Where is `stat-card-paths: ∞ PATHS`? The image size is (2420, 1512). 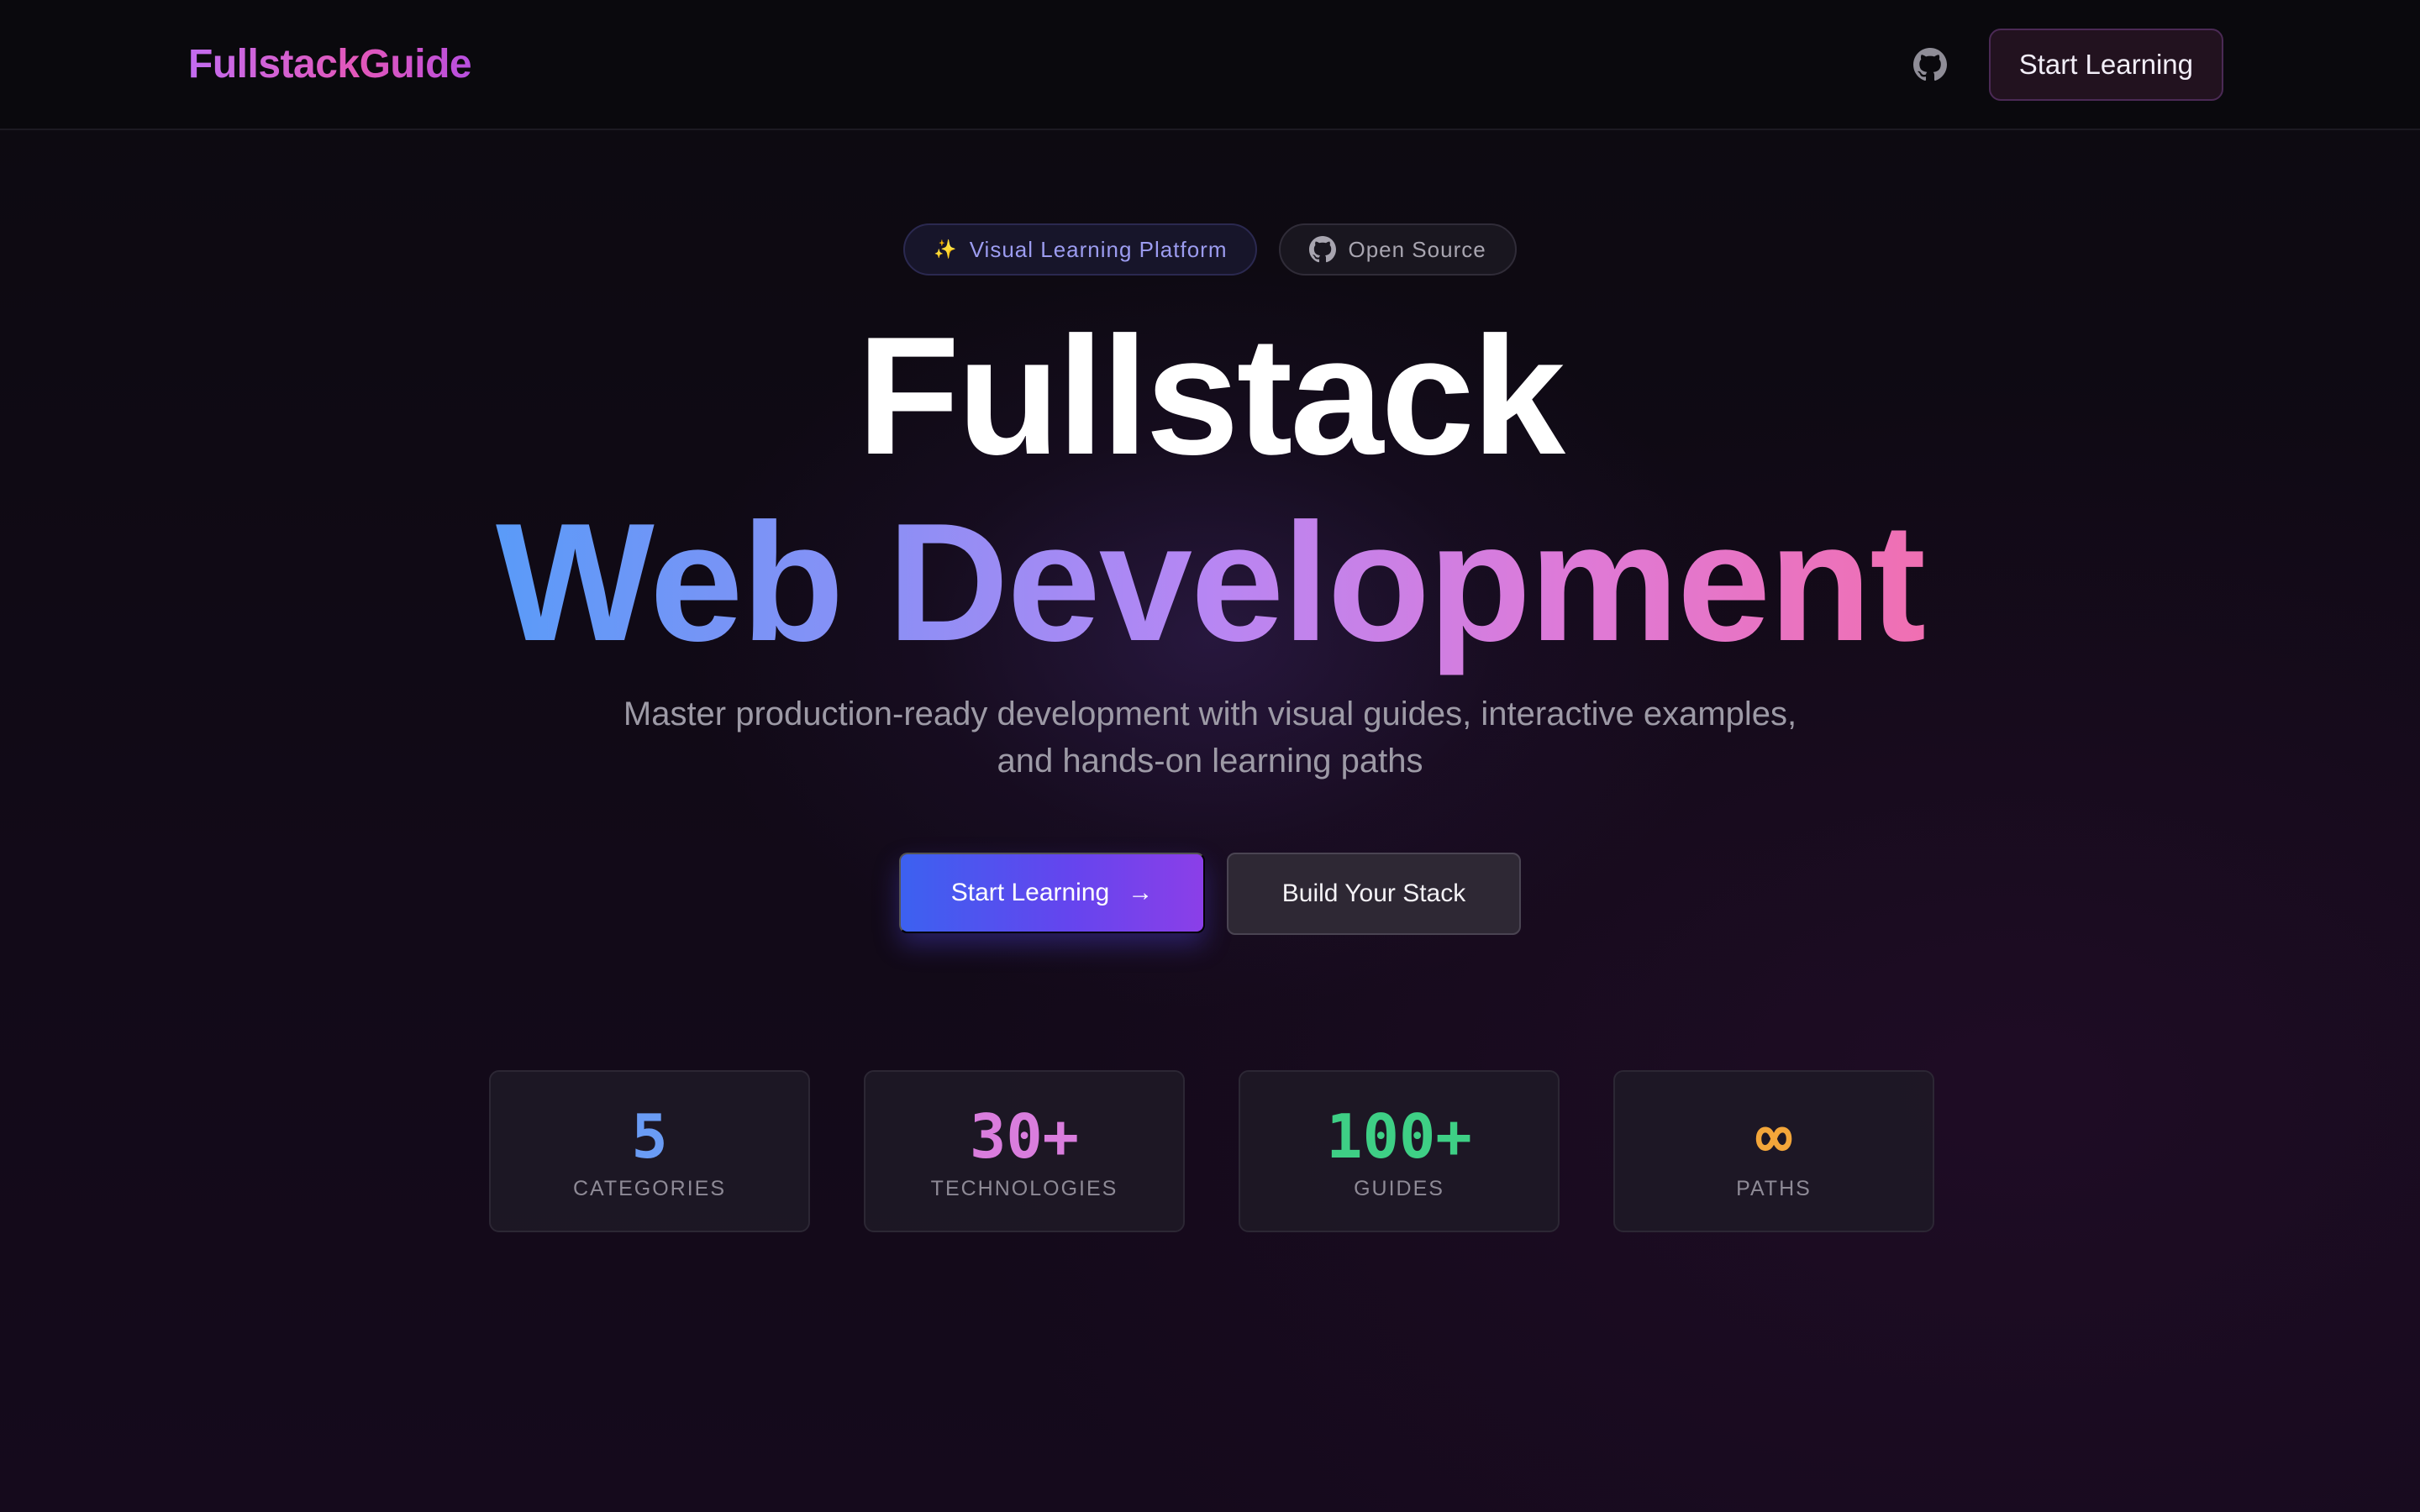
stat-card-paths: ∞ PATHS is located at coordinates (1773, 1151).